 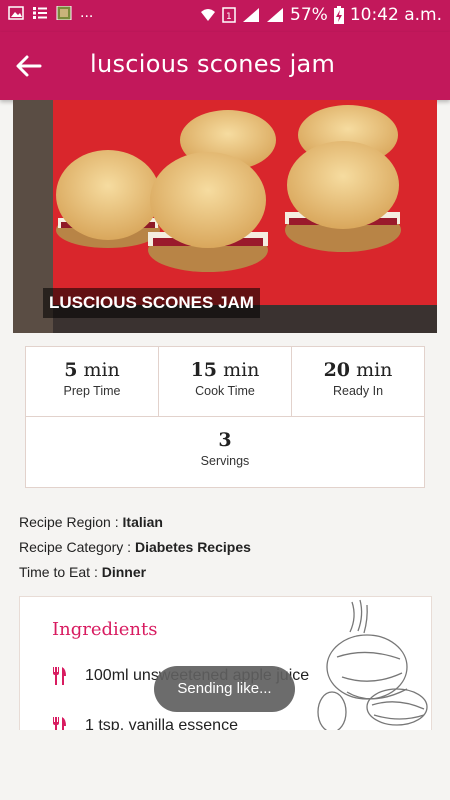 What do you see at coordinates (337, 370) in the screenshot?
I see `ready-in-value: 20` at bounding box center [337, 370].